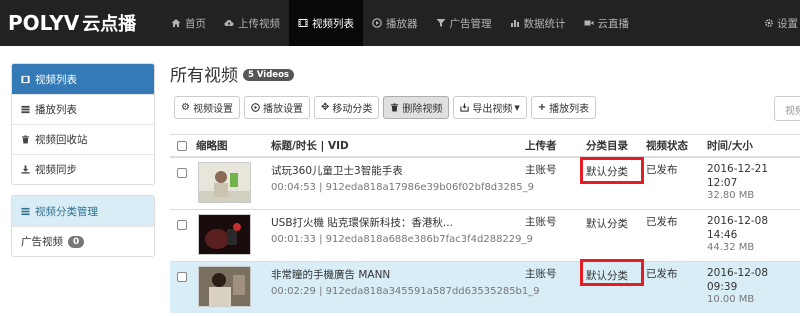 This screenshot has width=800, height=316. I want to click on nav-item-player: 播放器, so click(395, 23).